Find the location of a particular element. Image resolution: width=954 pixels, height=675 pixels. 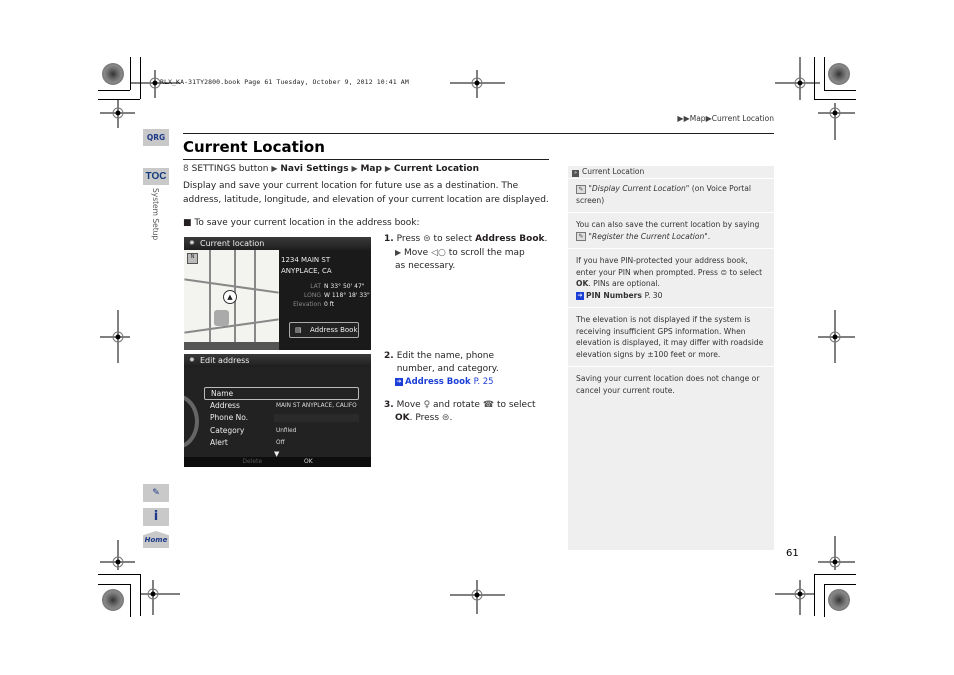

list-item: Phone No. is located at coordinates (281, 418).